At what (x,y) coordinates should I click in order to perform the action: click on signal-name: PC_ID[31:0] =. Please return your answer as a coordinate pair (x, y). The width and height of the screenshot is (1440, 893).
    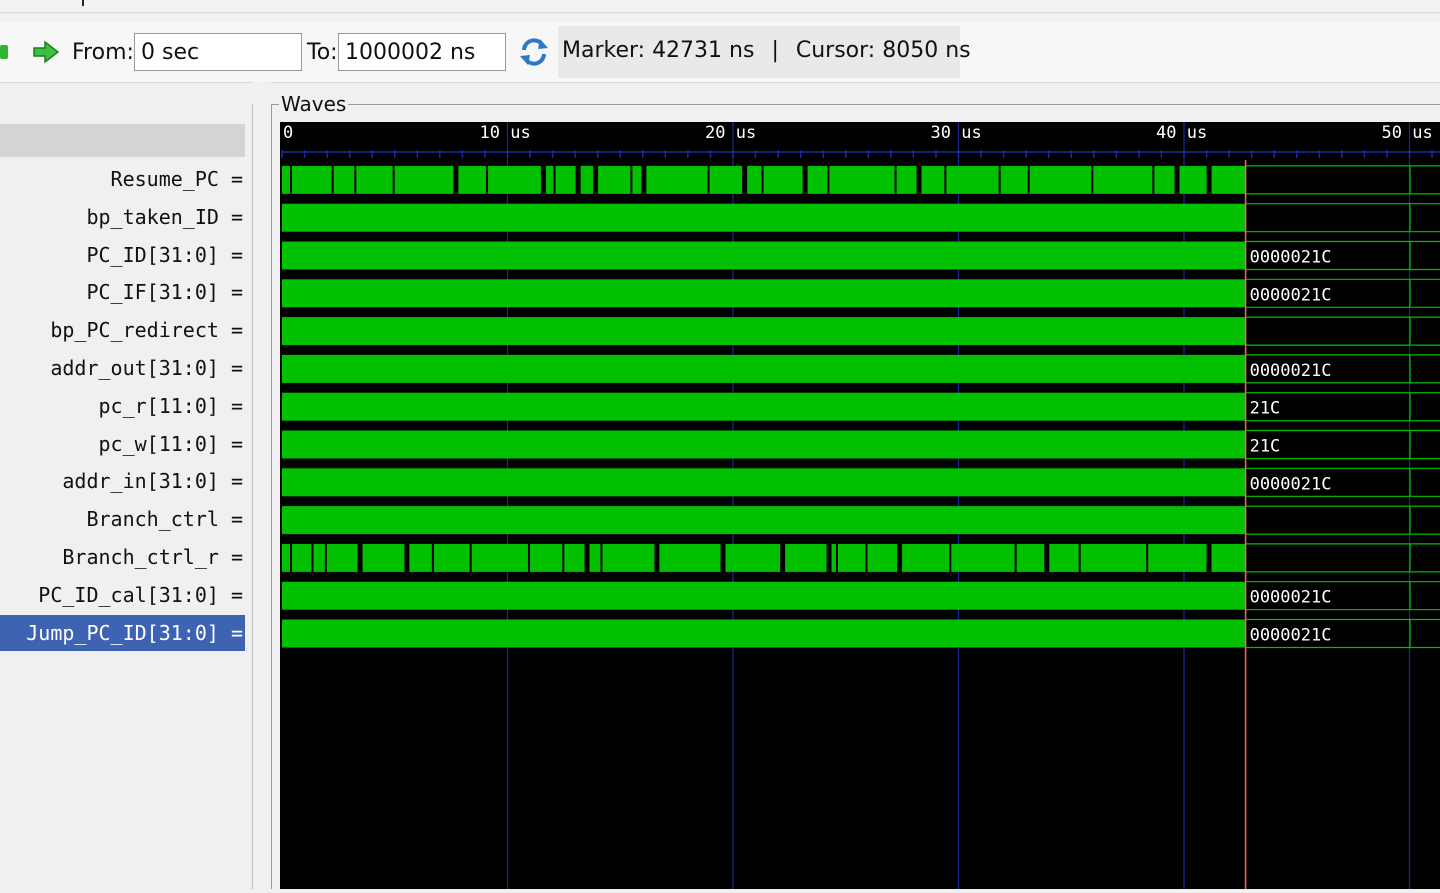
    Looking at the image, I should click on (122, 255).